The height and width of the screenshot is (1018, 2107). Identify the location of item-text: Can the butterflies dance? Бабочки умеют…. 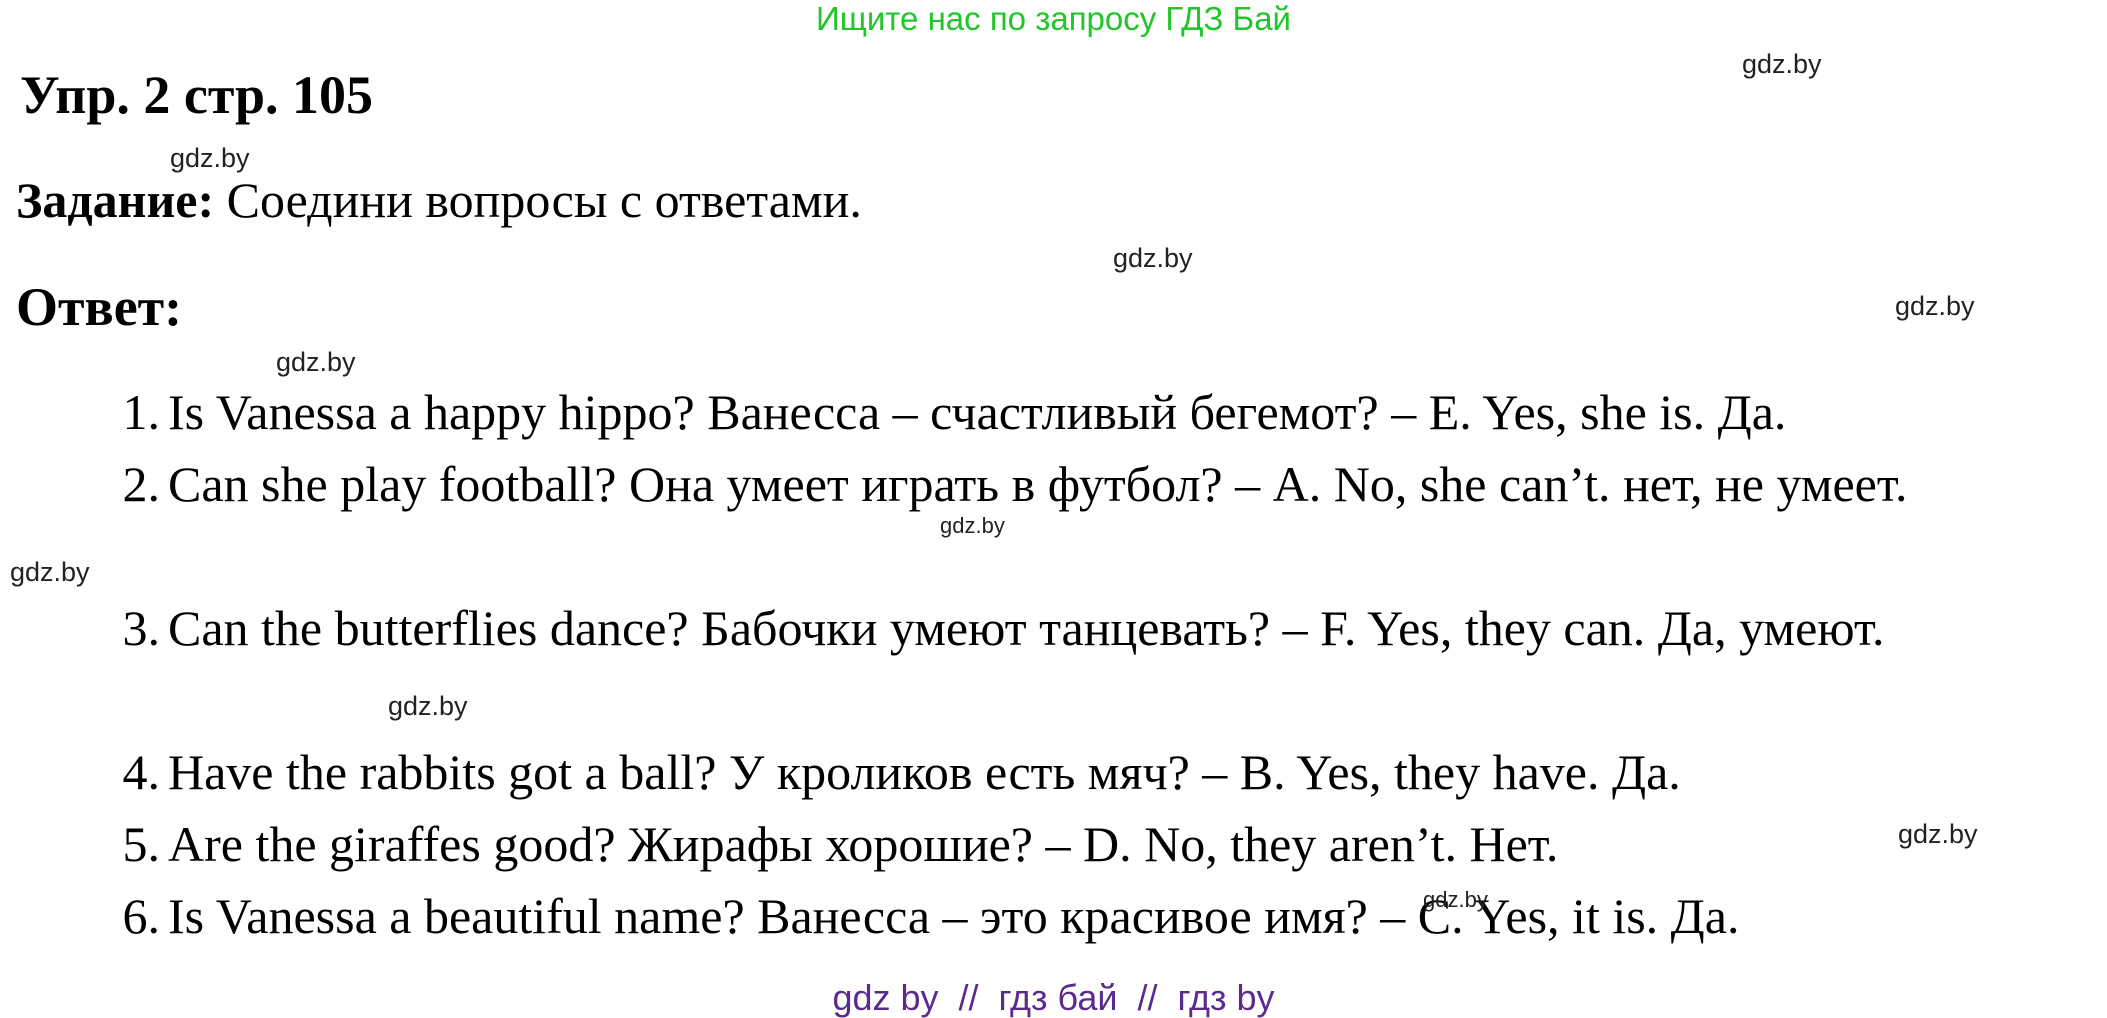
(1026, 628).